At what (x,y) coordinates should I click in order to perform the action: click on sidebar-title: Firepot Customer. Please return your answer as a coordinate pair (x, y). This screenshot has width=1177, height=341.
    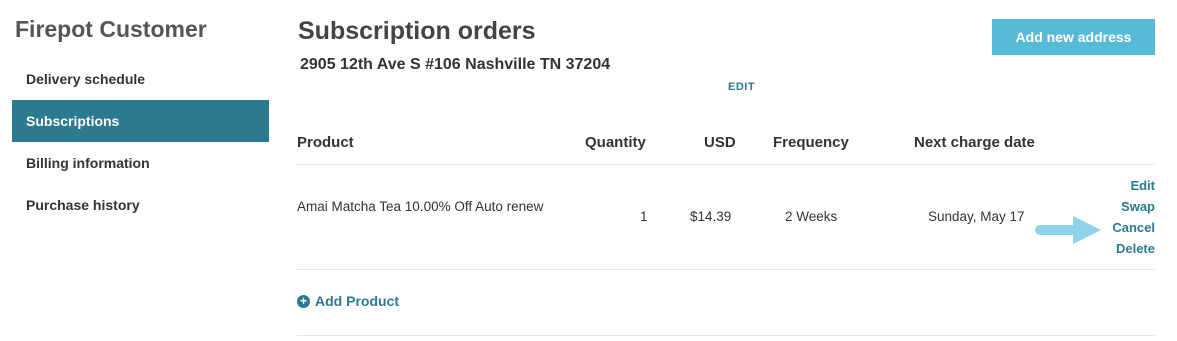
    Looking at the image, I should click on (111, 29).